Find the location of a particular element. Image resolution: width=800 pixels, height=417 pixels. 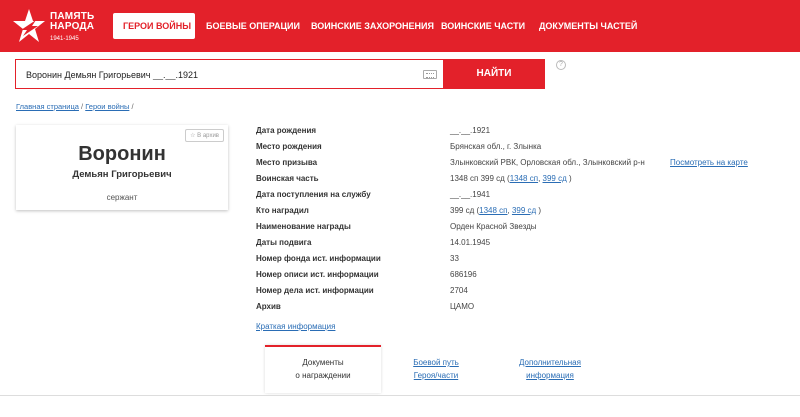

unit-prefix: 1348 сп 399 сд ( is located at coordinates (480, 178).